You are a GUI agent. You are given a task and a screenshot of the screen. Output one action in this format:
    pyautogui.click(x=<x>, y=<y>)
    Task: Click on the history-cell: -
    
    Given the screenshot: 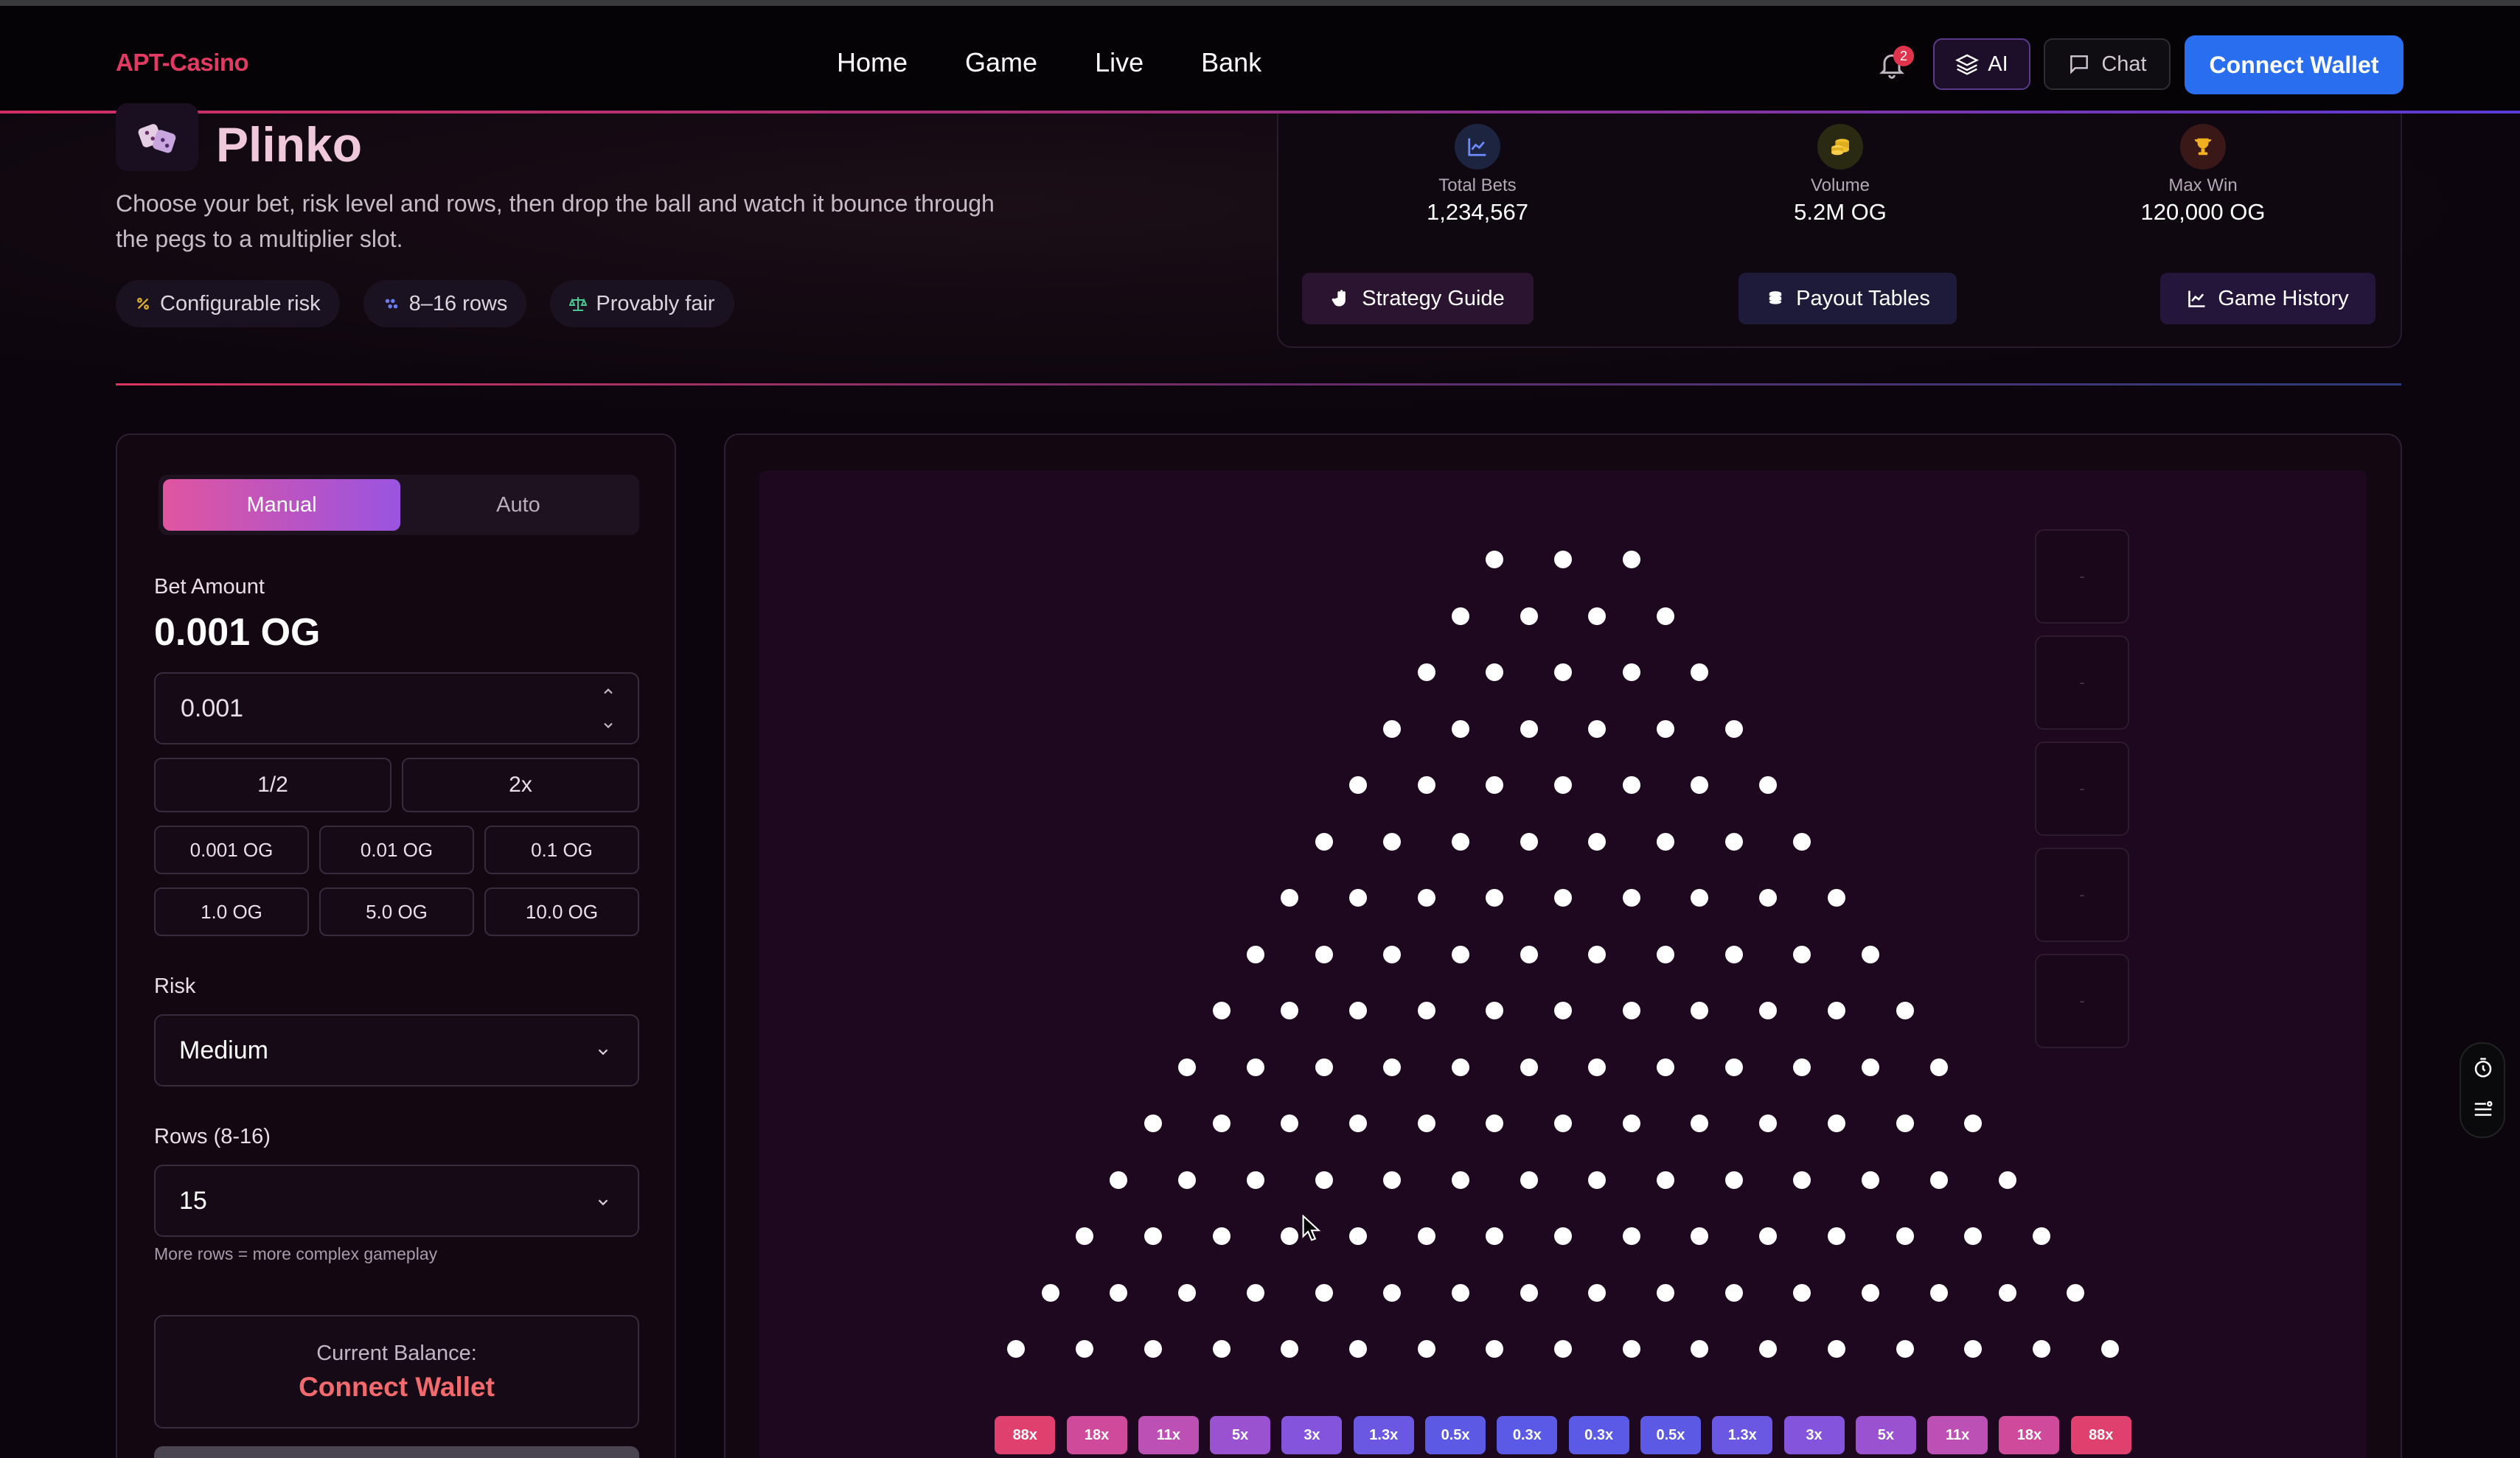 What is the action you would take?
    pyautogui.click(x=2082, y=789)
    